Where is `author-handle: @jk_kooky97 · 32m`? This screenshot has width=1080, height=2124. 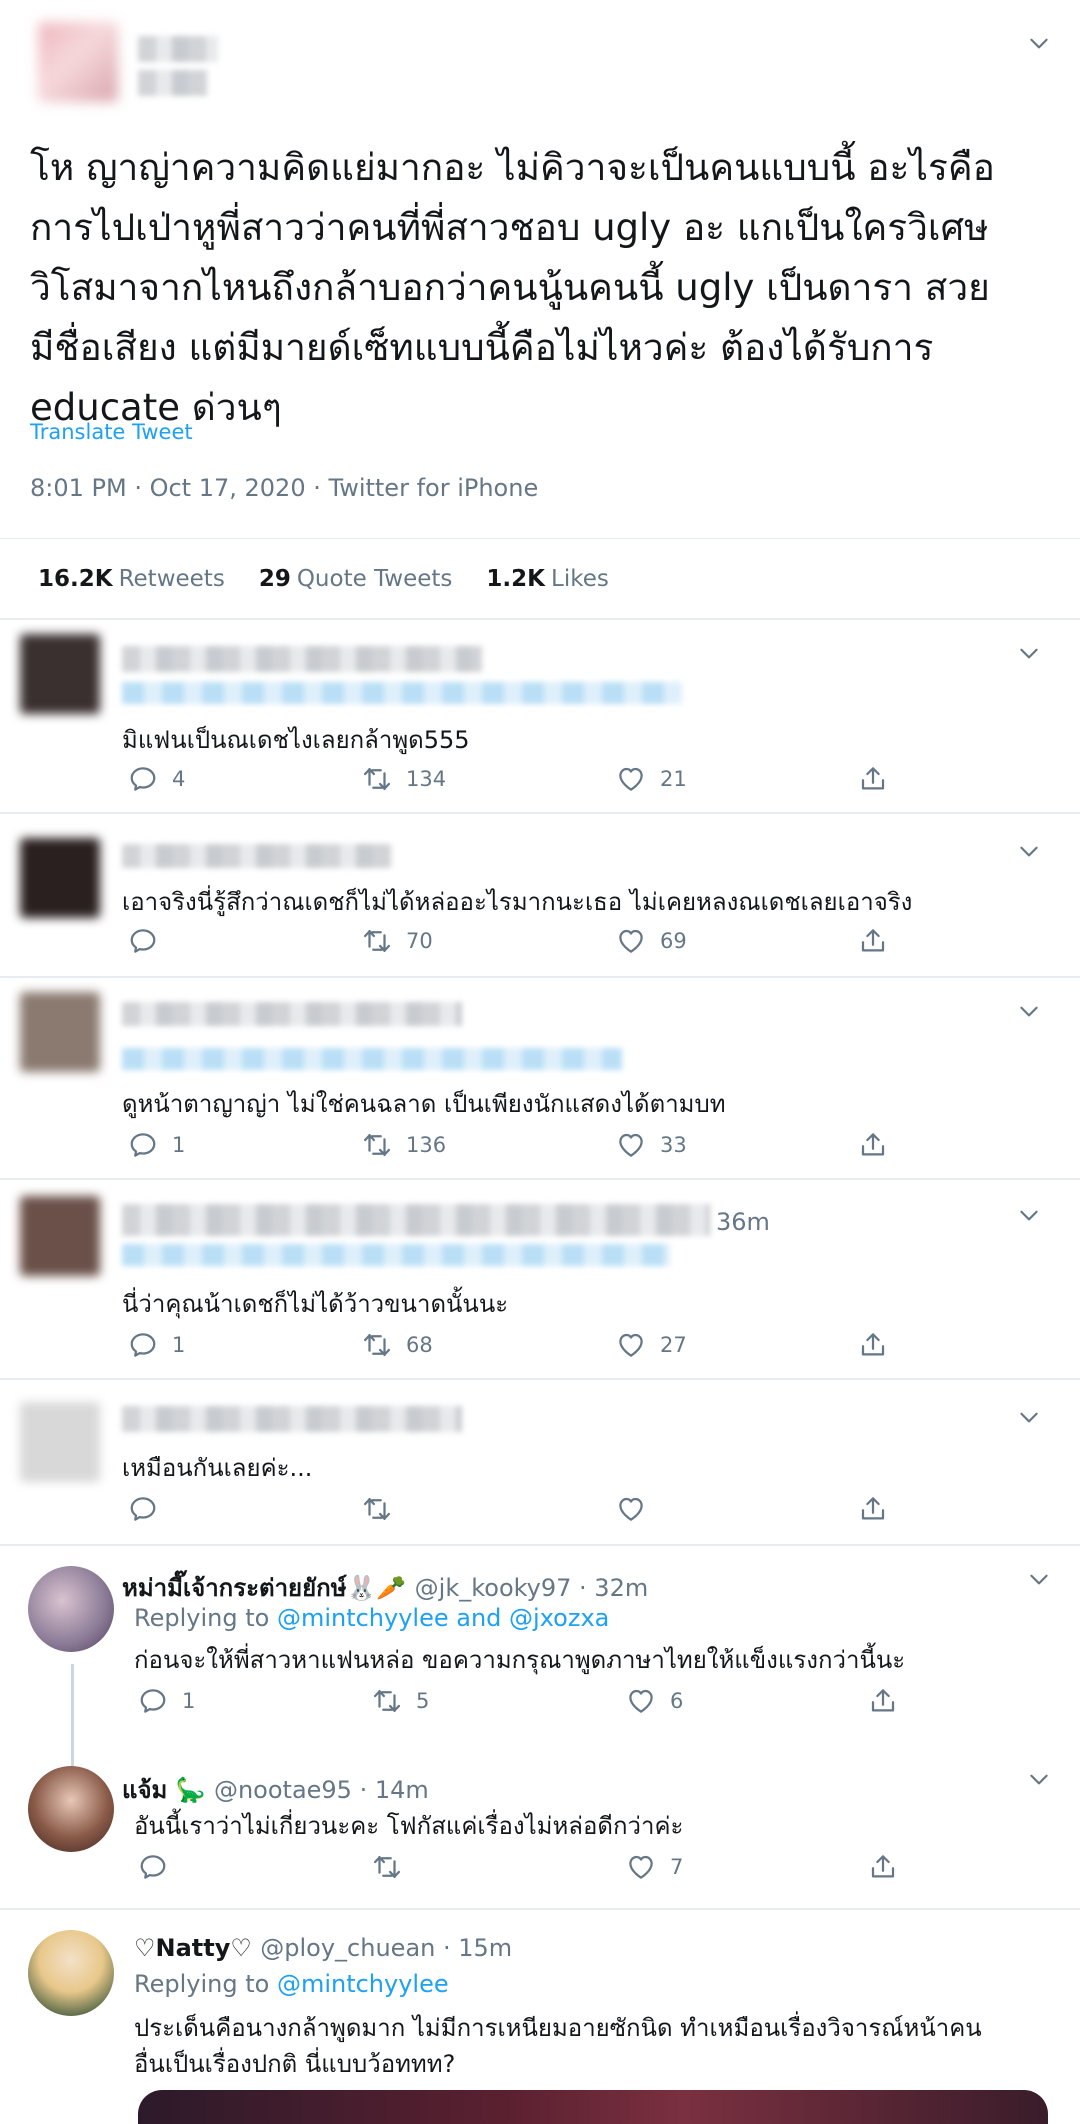 author-handle: @jk_kooky97 · 32m is located at coordinates (531, 1588).